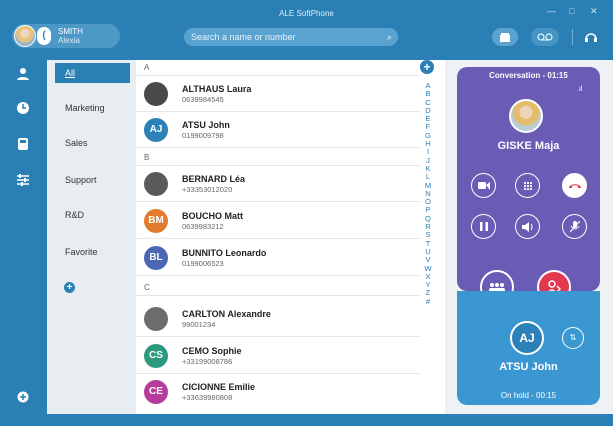  I want to click on alphabet-letter: #, so click(428, 301).